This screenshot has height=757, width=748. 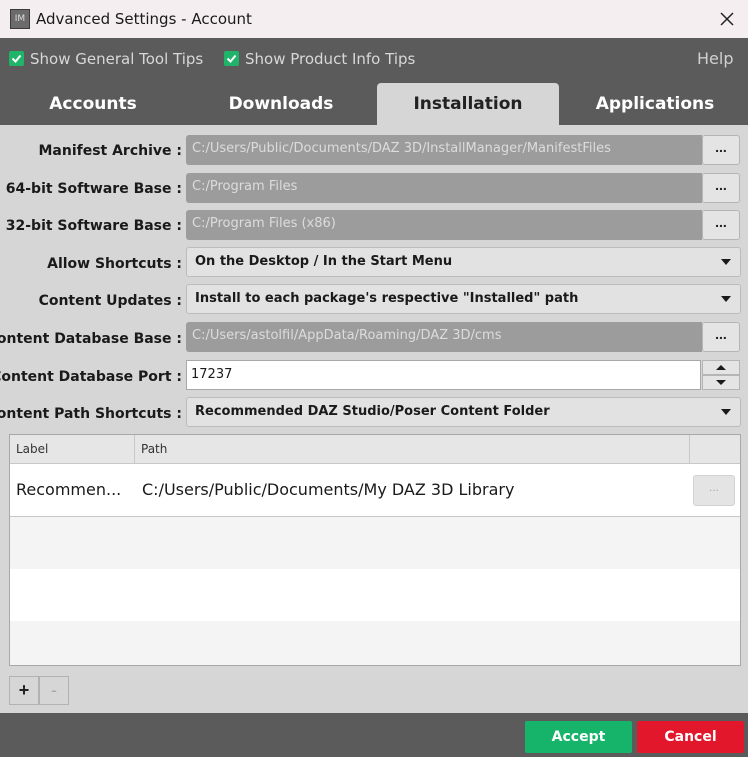 I want to click on general-tool-tips-checkbox, so click(x=16, y=58).